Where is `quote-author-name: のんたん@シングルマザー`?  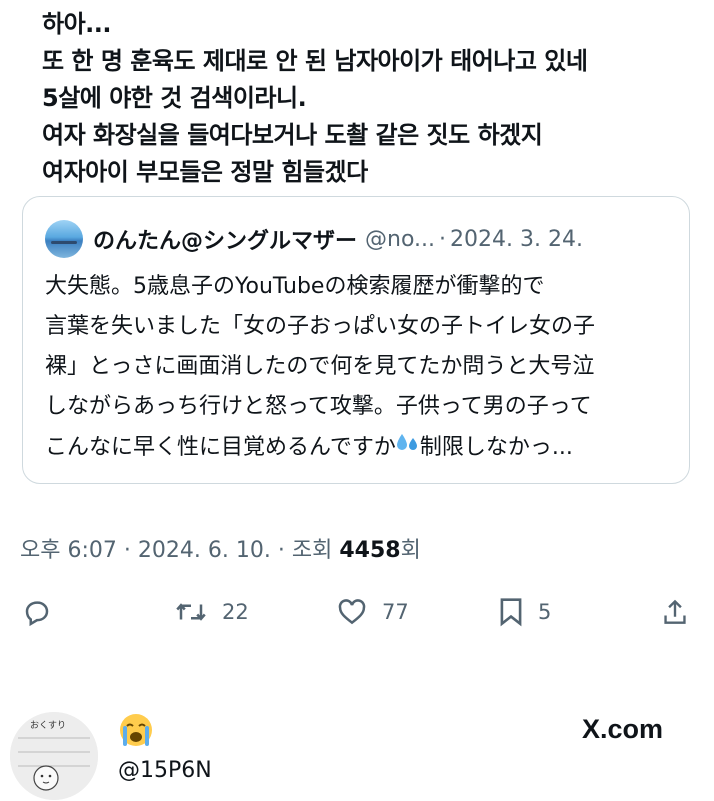 quote-author-name: のんたん@シングルマザー is located at coordinates (225, 239).